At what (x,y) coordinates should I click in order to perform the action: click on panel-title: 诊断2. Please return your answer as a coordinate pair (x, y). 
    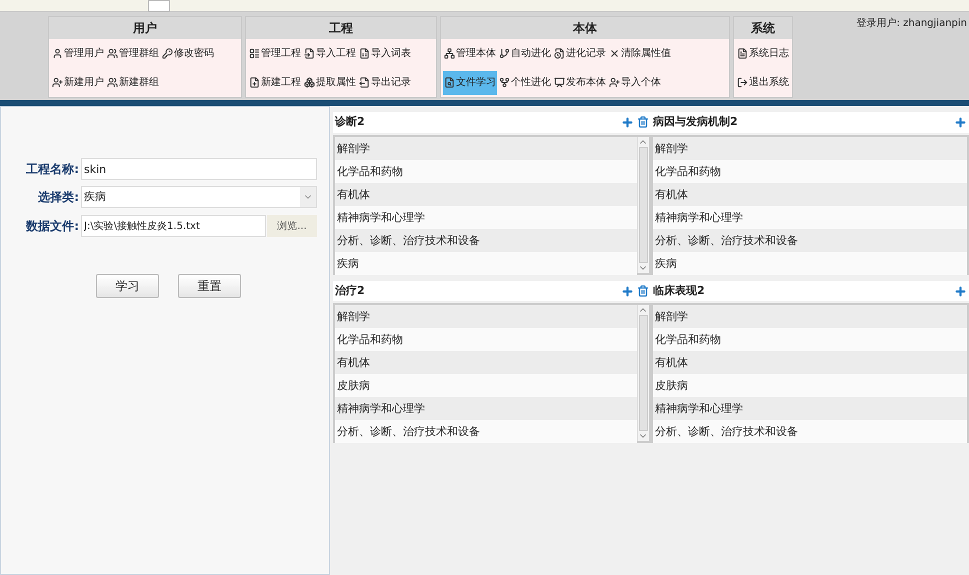
    Looking at the image, I should click on (350, 122).